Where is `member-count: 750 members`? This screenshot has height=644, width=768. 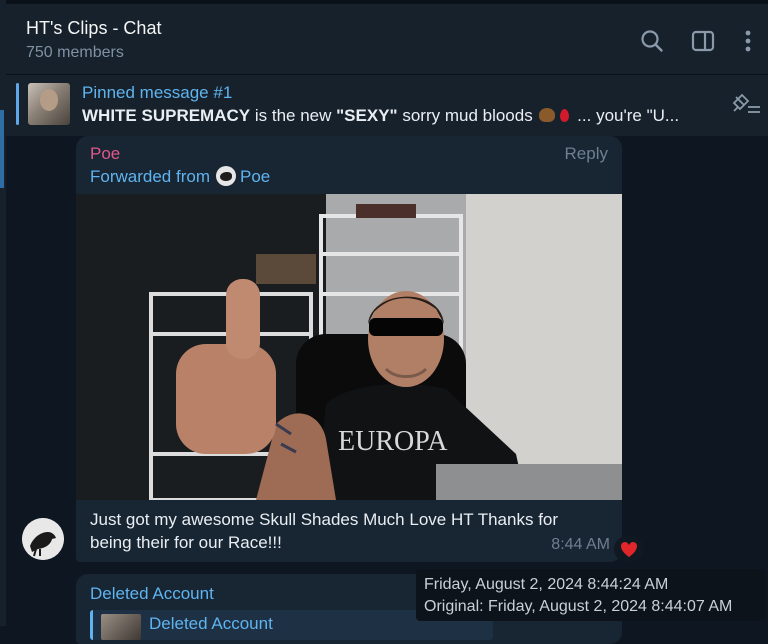
member-count: 750 members is located at coordinates (75, 52).